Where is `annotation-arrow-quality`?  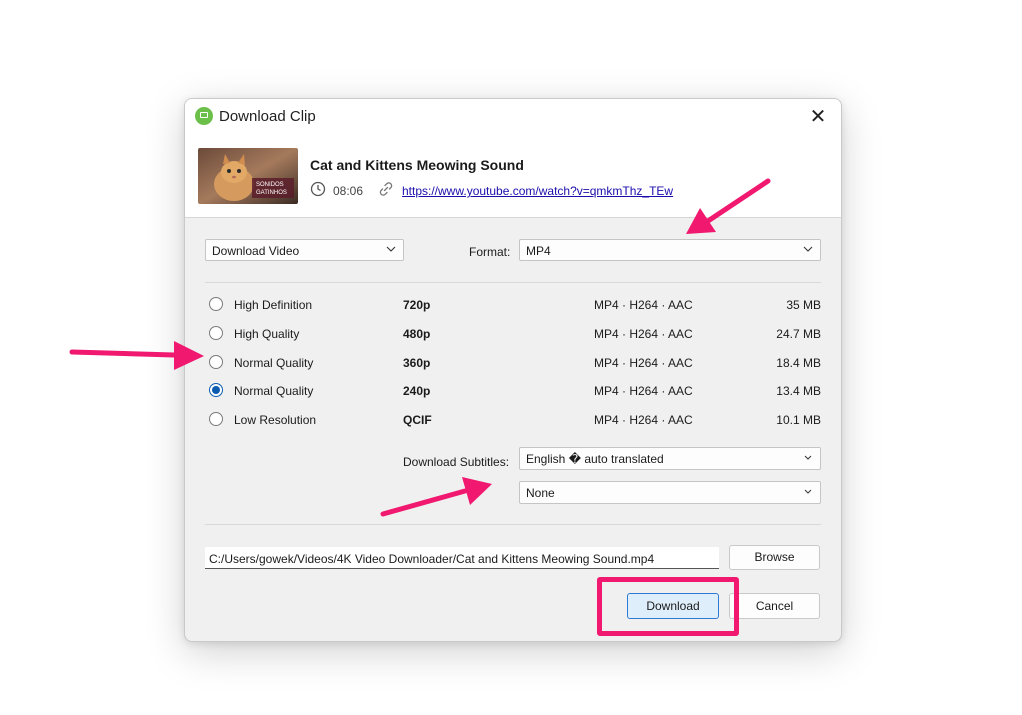
annotation-arrow-quality is located at coordinates (136, 355).